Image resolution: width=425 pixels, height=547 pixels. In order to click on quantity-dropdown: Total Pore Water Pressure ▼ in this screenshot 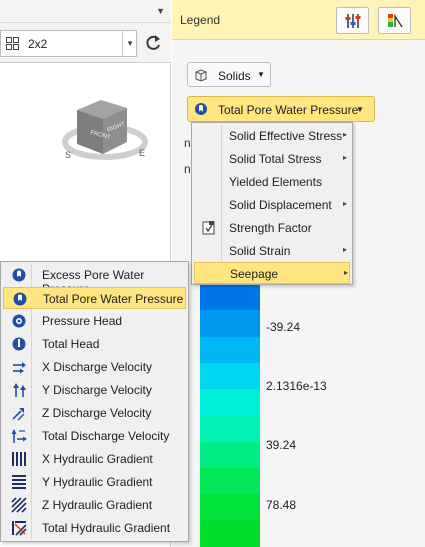, I will do `click(281, 109)`.